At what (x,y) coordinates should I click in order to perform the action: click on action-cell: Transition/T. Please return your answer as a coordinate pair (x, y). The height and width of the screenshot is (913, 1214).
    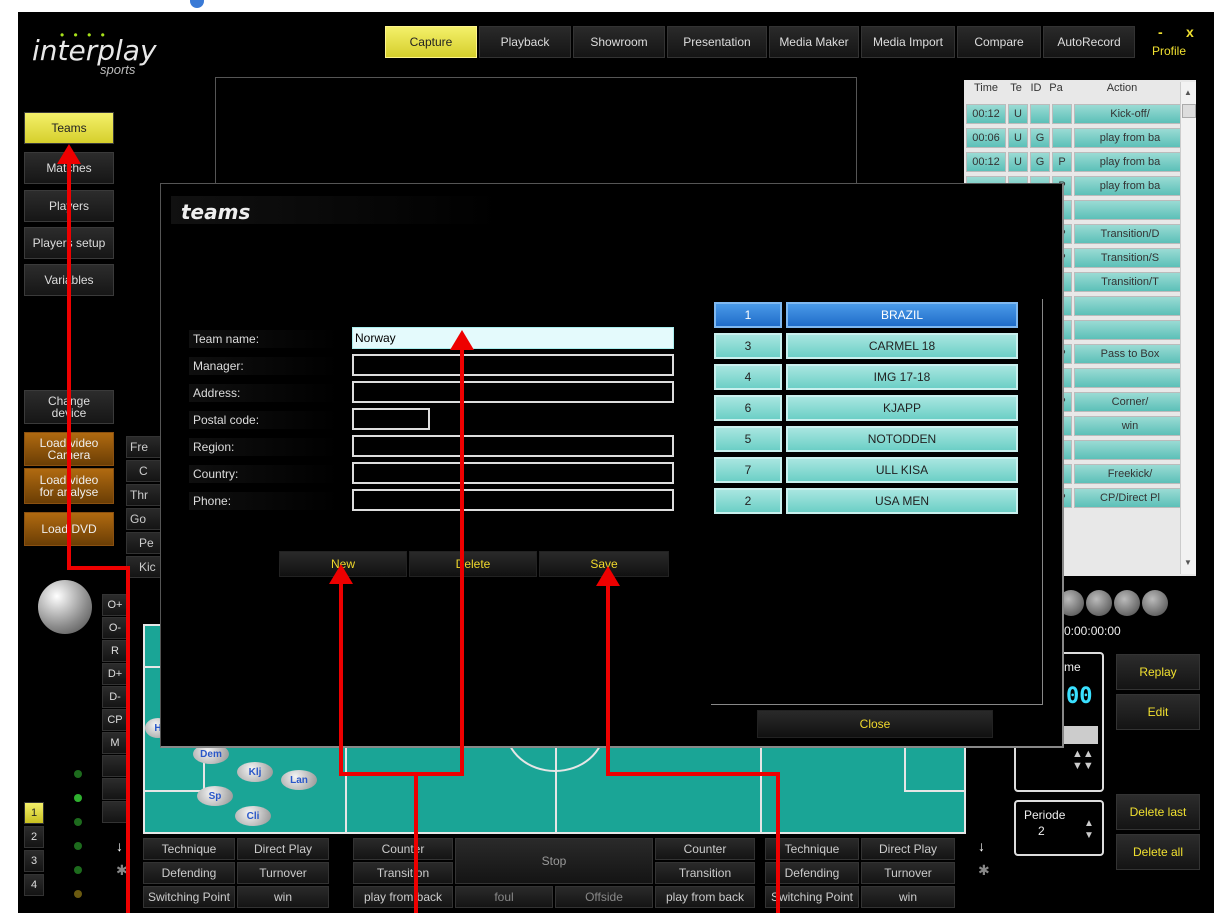
    Looking at the image, I should click on (1130, 282).